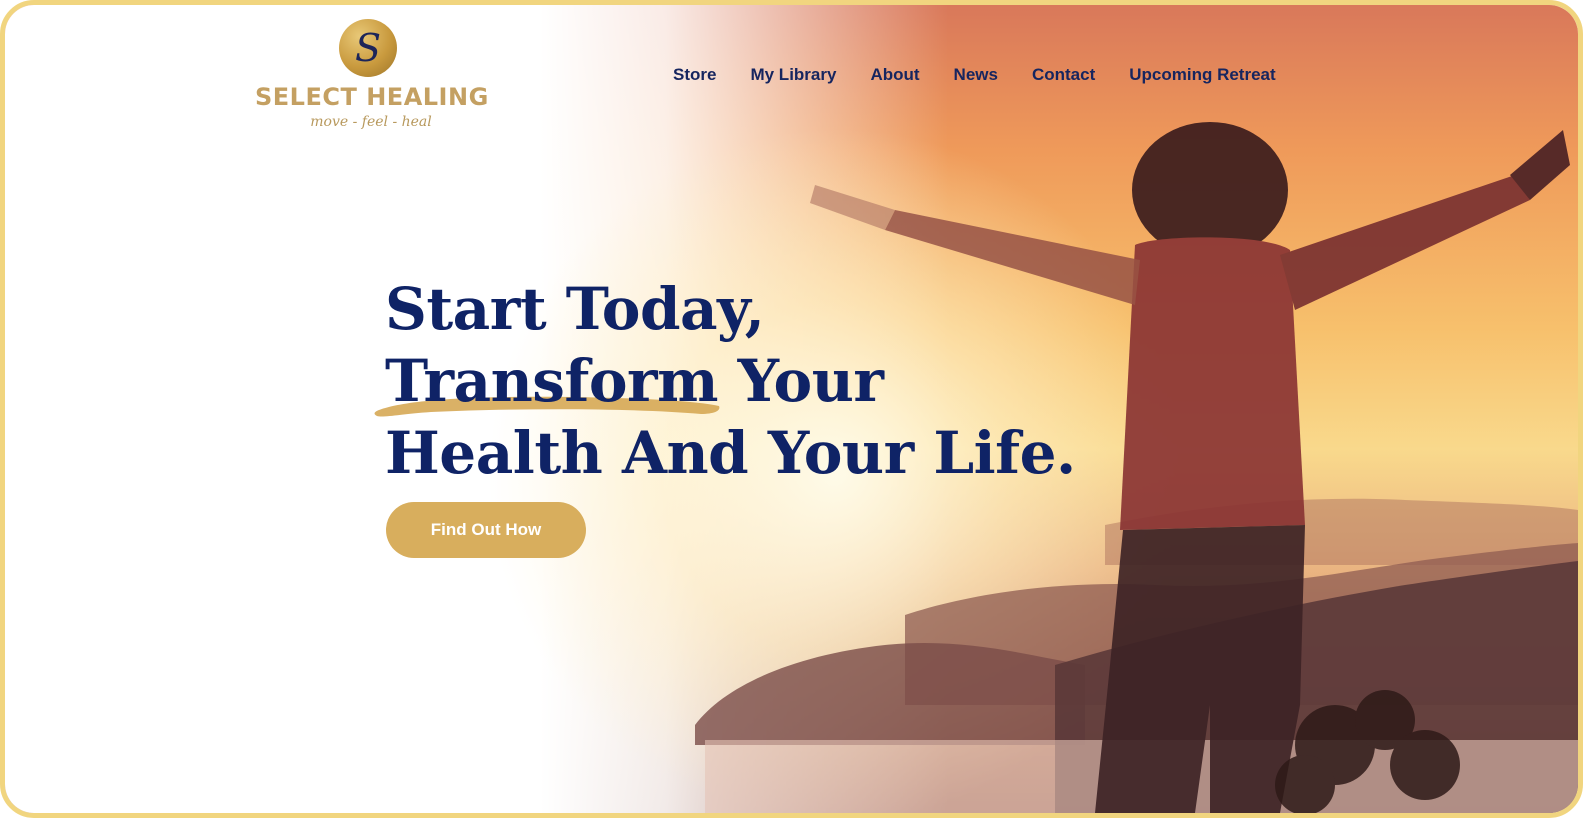  Describe the element at coordinates (486, 530) in the screenshot. I see `find-out-how-button: Find Out How` at that location.